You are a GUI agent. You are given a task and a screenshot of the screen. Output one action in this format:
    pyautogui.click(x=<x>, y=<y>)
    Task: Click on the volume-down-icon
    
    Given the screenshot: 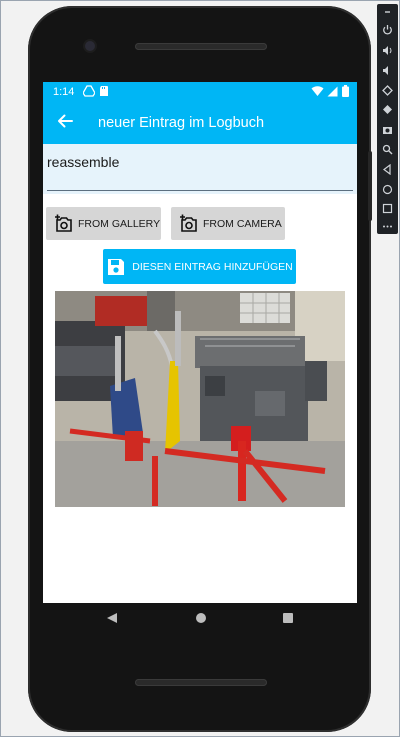 What is the action you would take?
    pyautogui.click(x=387, y=70)
    